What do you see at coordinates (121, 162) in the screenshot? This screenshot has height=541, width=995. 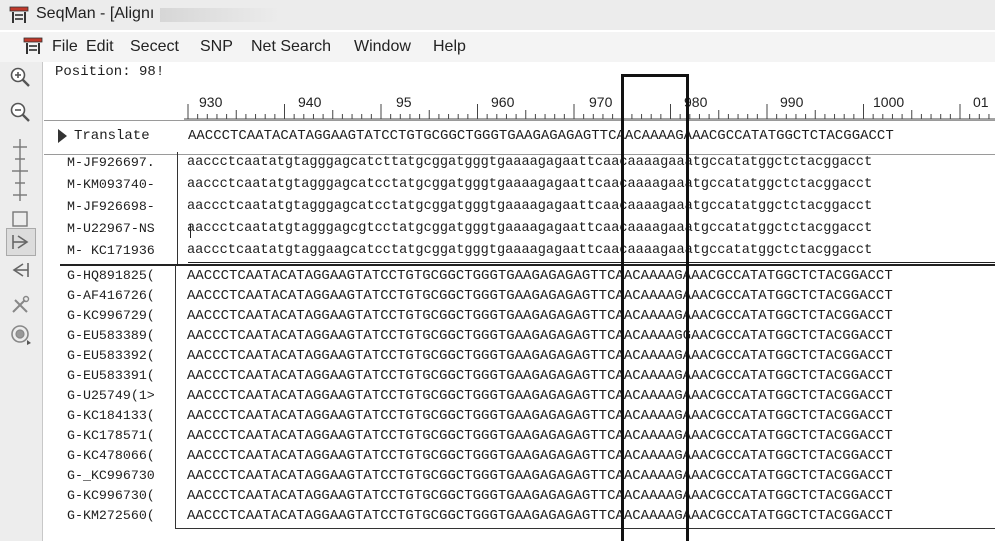 I see `sequence-name: M-JF926697.` at bounding box center [121, 162].